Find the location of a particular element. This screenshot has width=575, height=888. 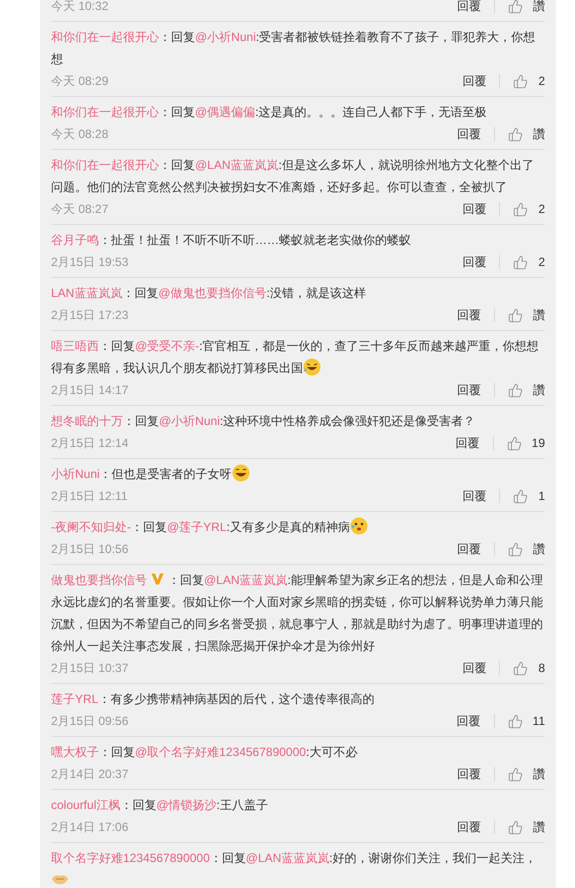

comment-time: 2月15日 14:17 is located at coordinates (89, 390).